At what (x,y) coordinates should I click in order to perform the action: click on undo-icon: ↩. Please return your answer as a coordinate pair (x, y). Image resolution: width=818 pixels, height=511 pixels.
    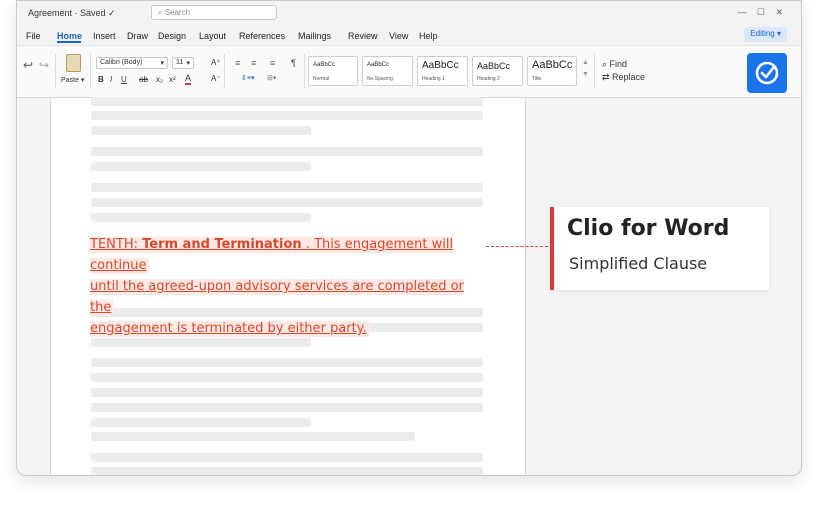
    Looking at the image, I should click on (28, 65).